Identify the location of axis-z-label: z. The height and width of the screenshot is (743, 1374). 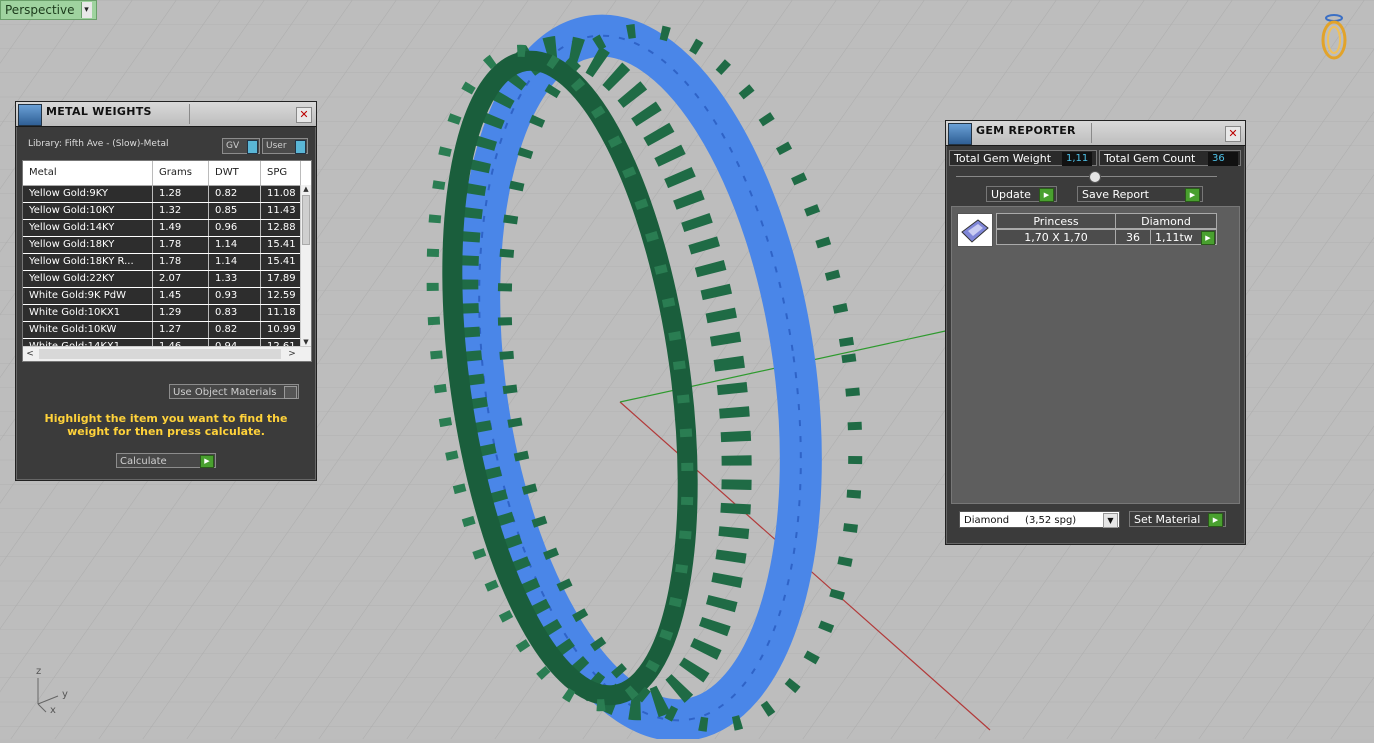
(39, 671).